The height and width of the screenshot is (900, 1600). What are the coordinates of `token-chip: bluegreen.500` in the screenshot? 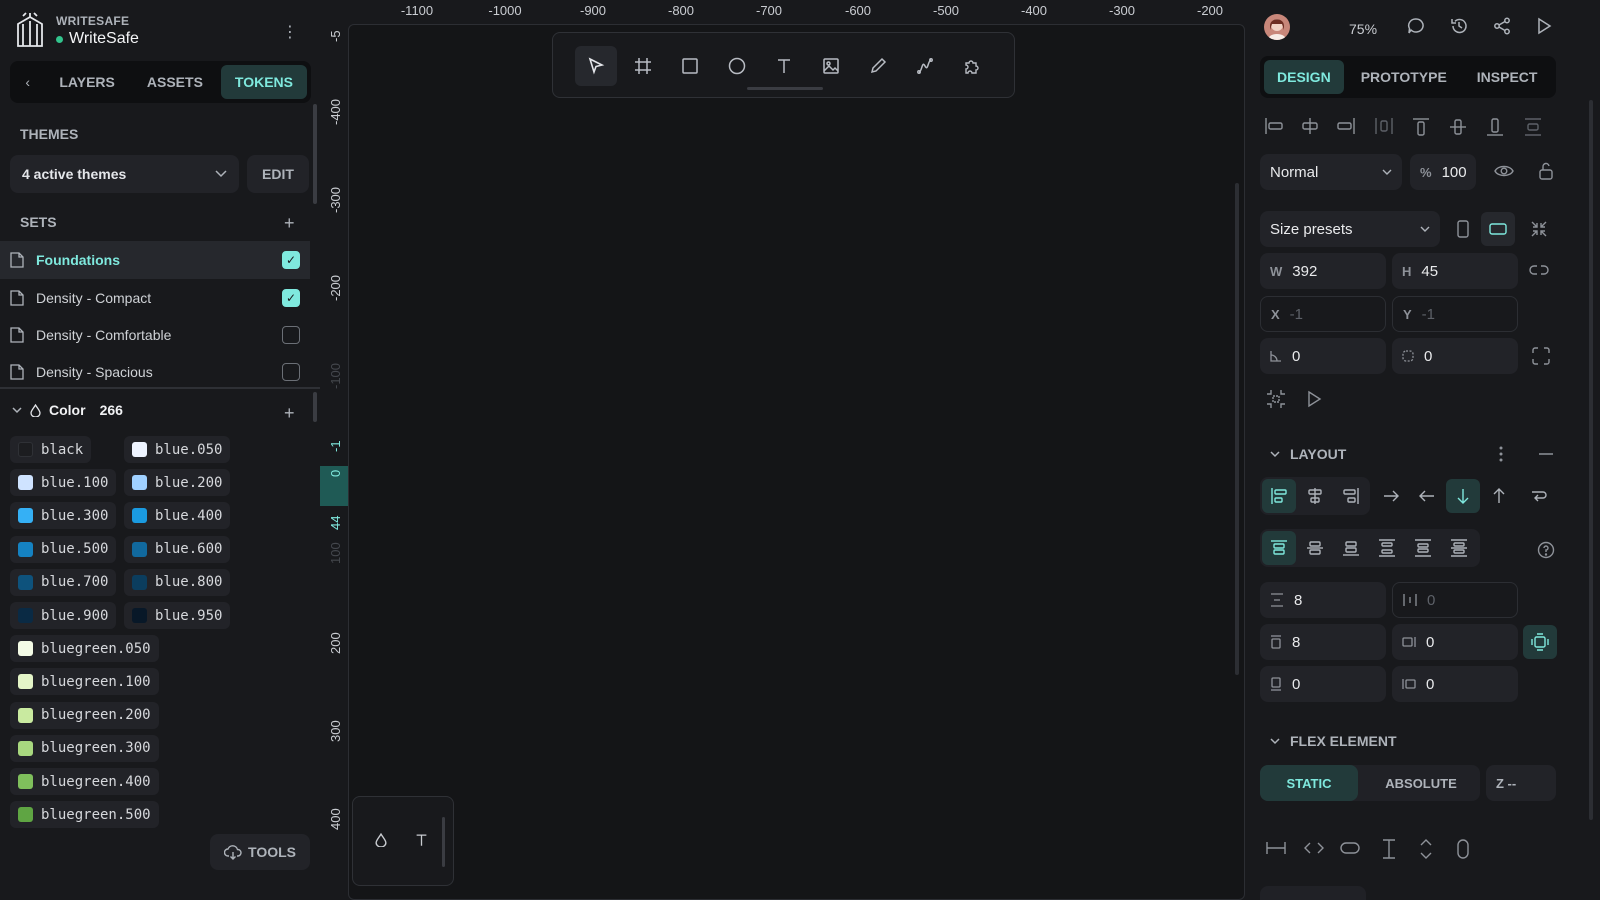 It's located at (84, 815).